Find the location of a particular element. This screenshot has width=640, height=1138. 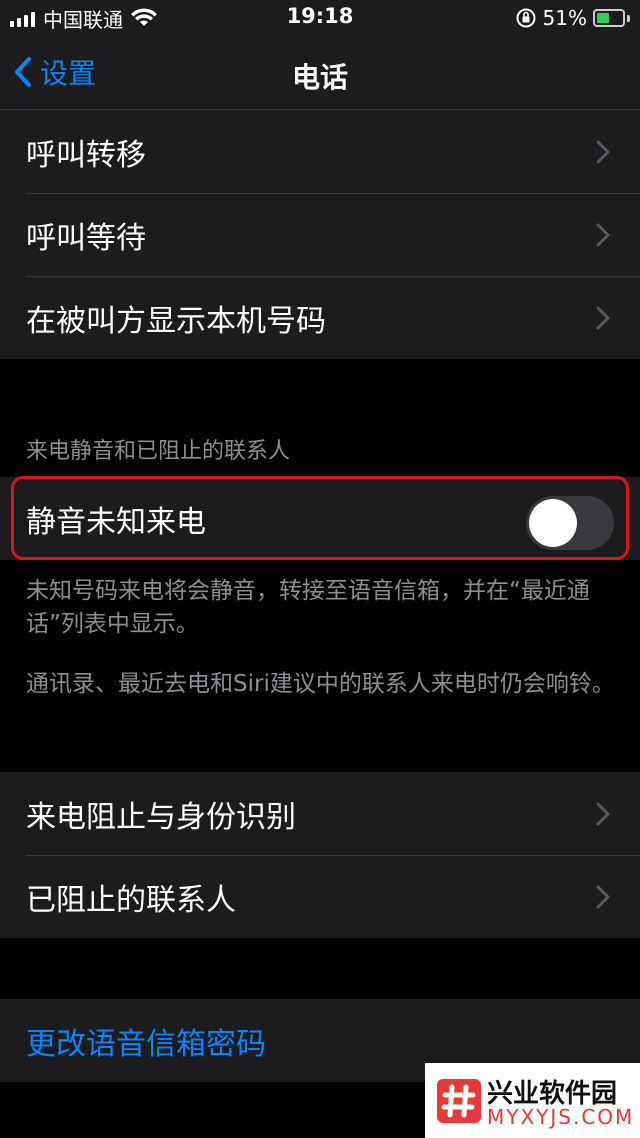

battery-level is located at coordinates (603, 18).